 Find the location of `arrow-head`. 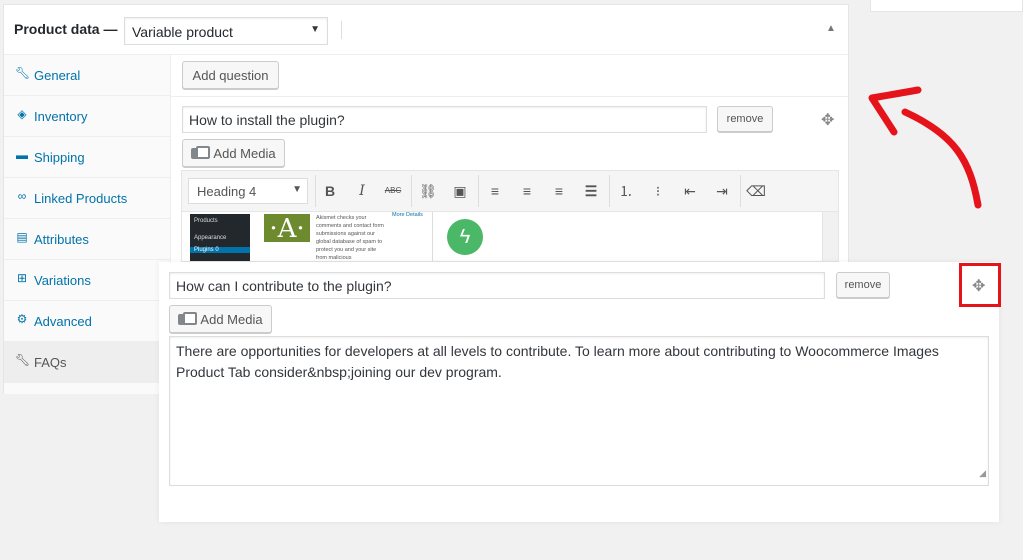

arrow-head is located at coordinates (895, 111).